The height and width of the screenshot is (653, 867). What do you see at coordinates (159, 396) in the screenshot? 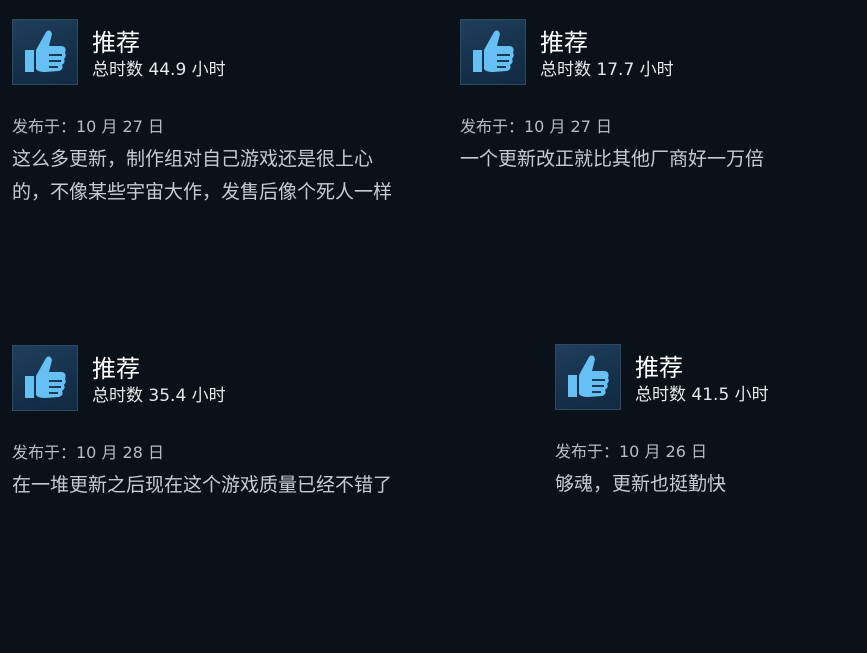
I see `review-hours: 总时数 35.4 小时` at bounding box center [159, 396].